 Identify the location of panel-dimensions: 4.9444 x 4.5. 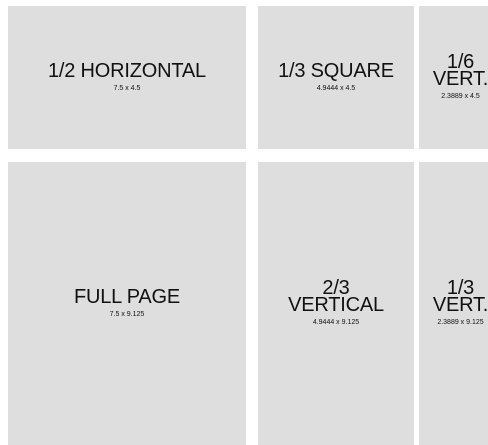
(336, 88).